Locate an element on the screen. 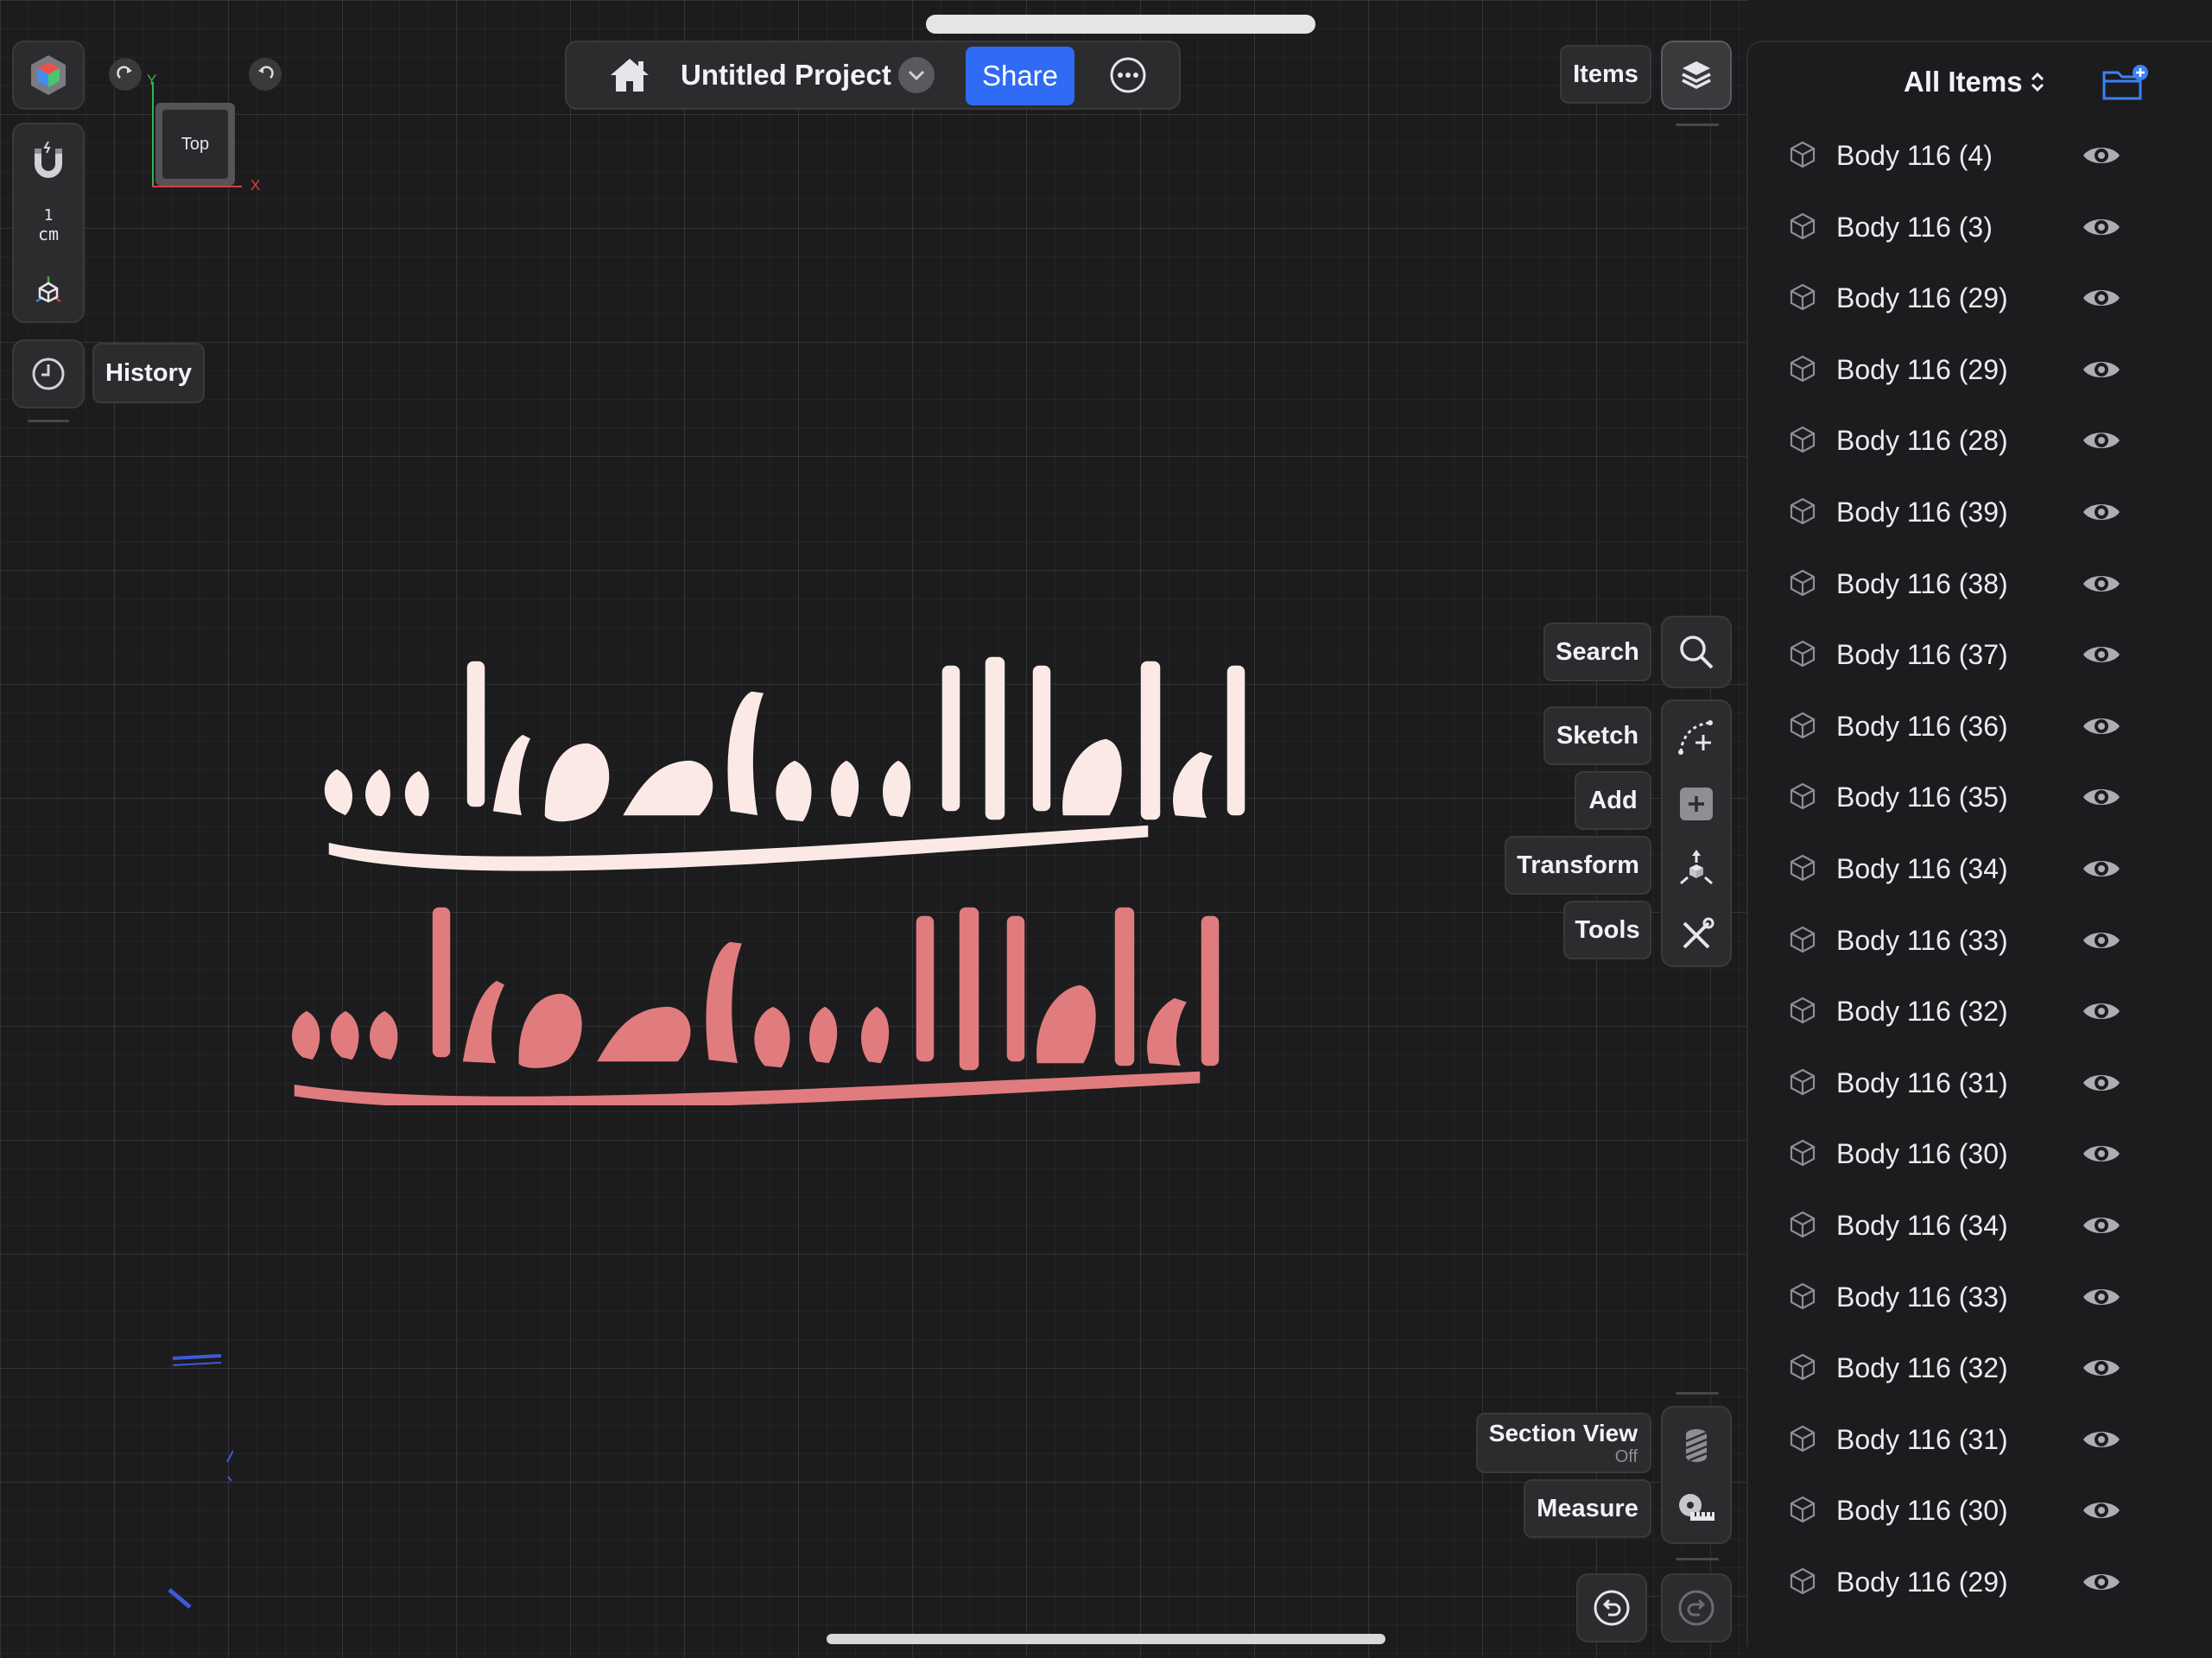  layers-button is located at coordinates (1696, 76).